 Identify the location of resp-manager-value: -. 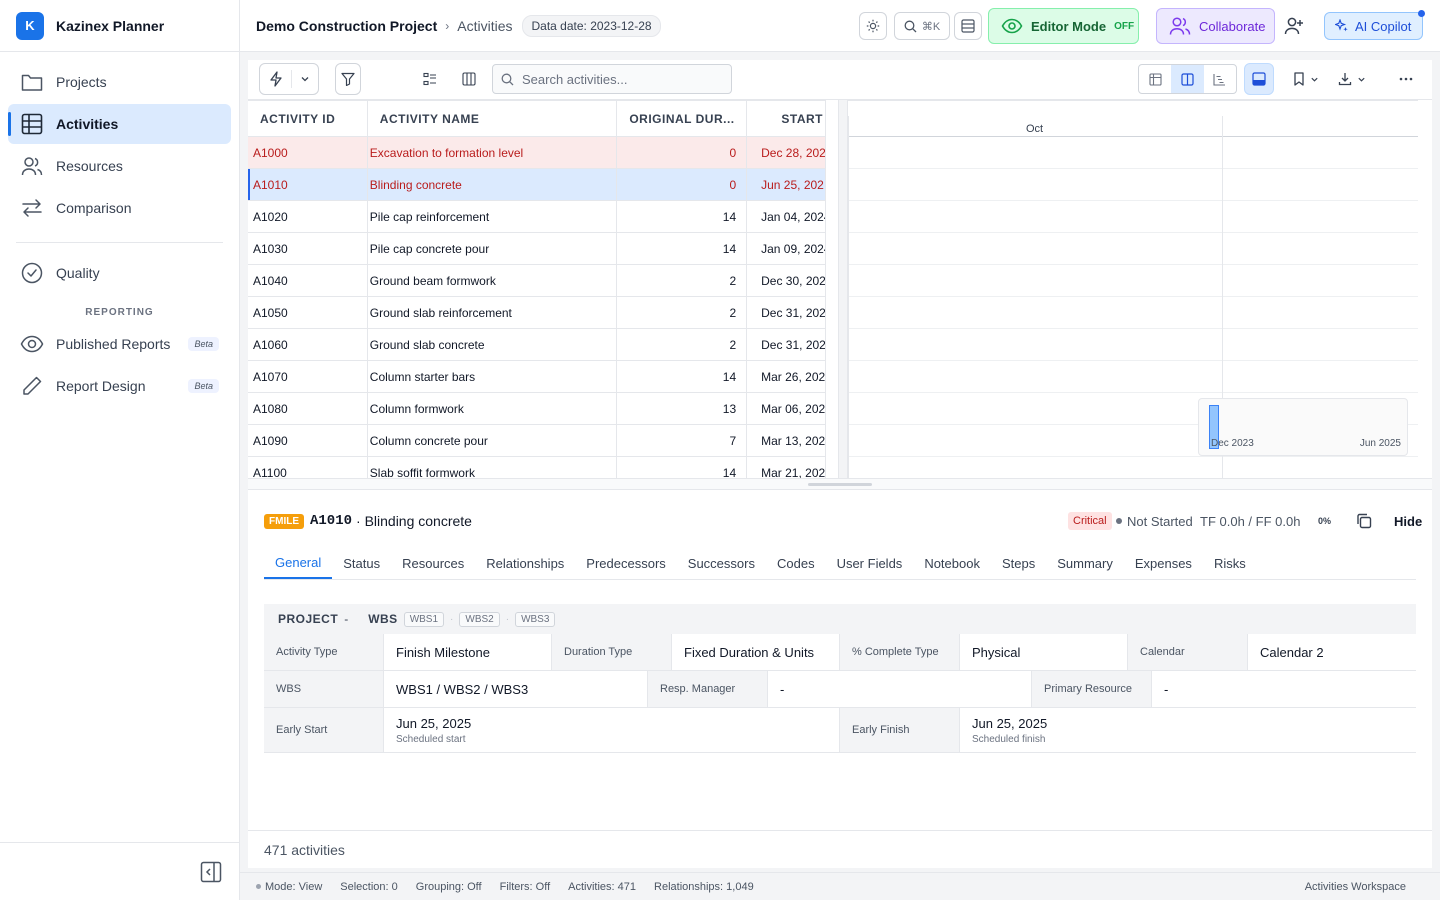
(900, 689).